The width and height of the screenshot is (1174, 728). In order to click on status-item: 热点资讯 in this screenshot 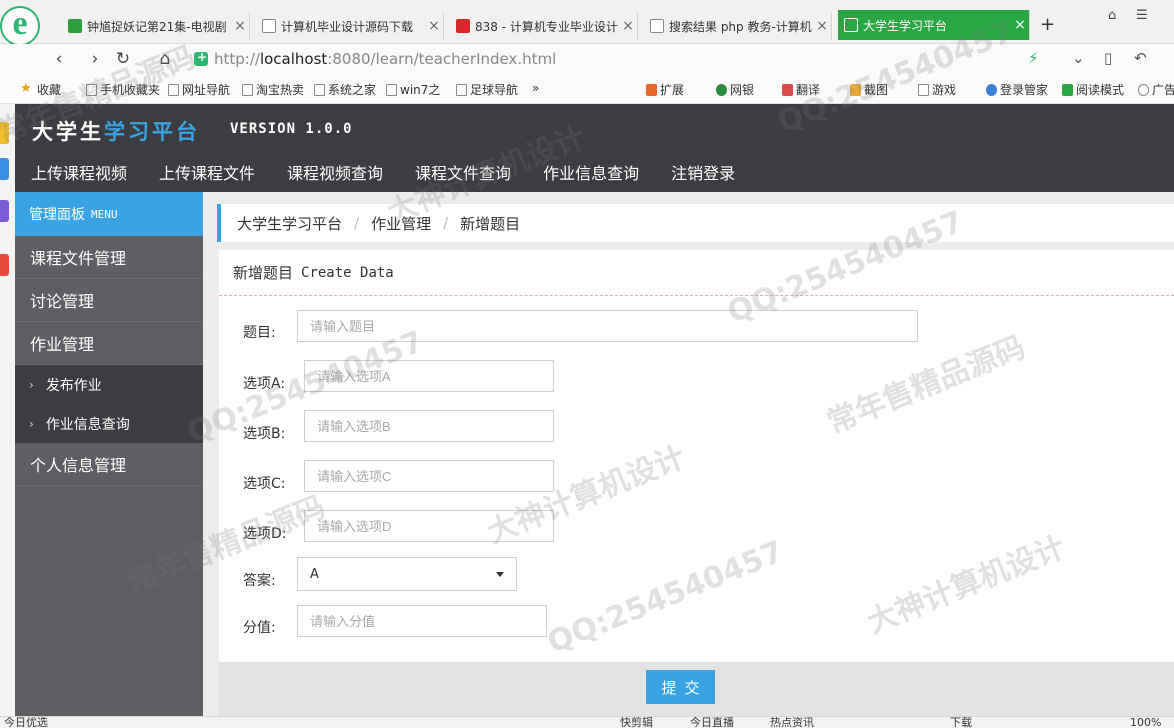, I will do `click(792, 722)`.